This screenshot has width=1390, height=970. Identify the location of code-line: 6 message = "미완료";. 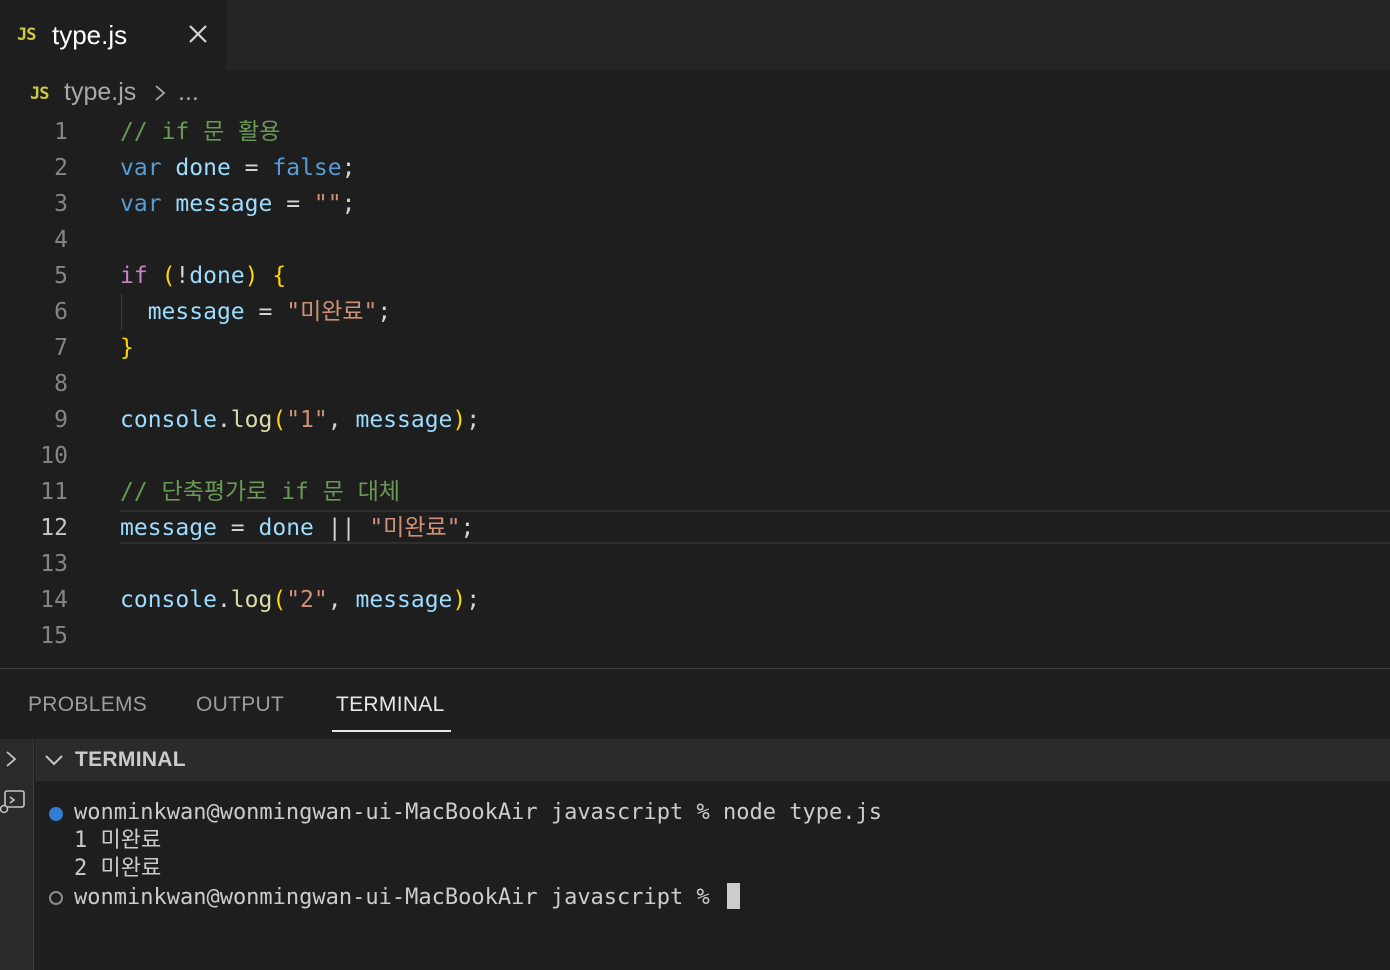
(695, 312).